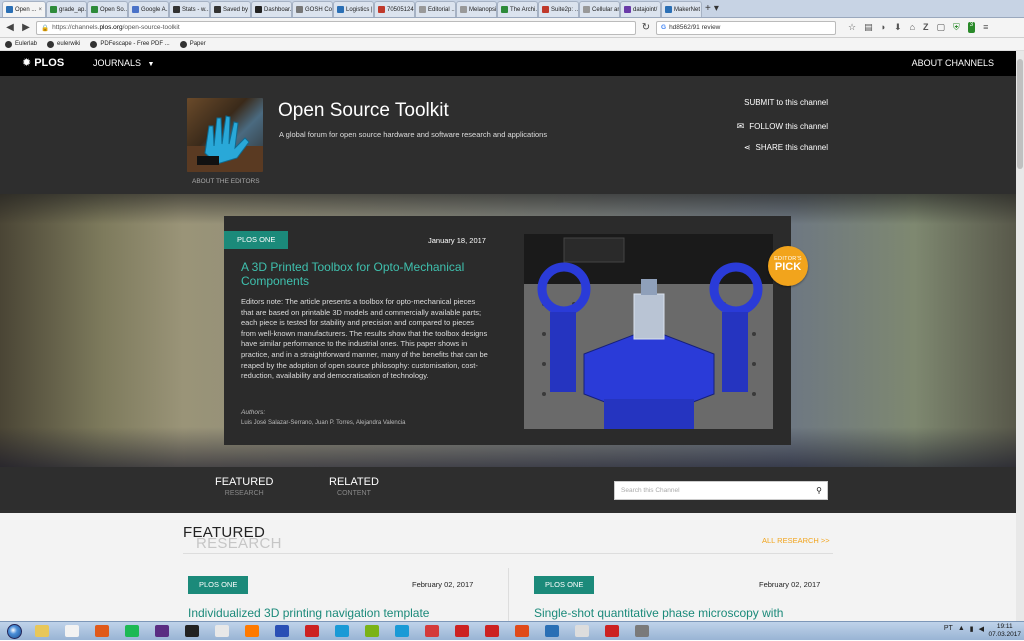  Describe the element at coordinates (786, 147) in the screenshot. I see `share-link: ⋖ SHARE this channel` at that location.